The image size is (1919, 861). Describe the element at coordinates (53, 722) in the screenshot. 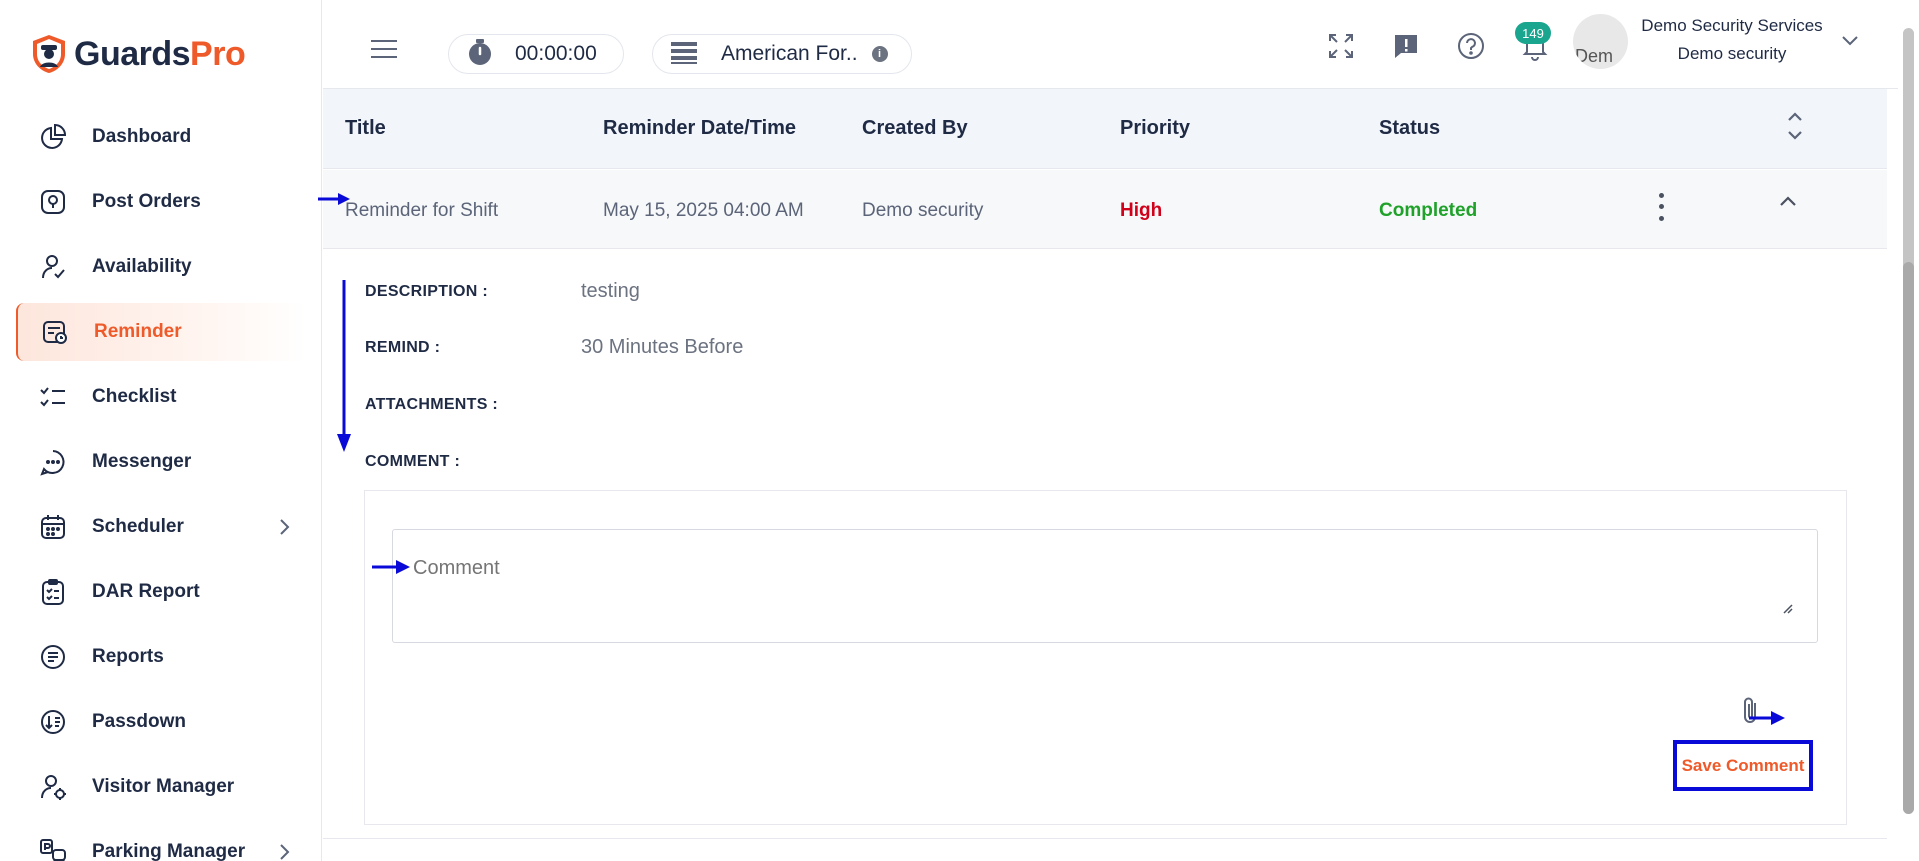

I see `passdown-icon` at that location.